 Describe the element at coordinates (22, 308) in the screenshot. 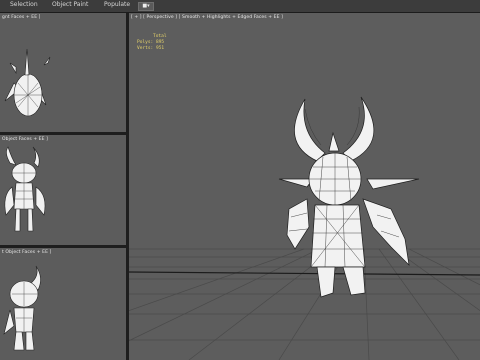

I see `side-view-model` at that location.